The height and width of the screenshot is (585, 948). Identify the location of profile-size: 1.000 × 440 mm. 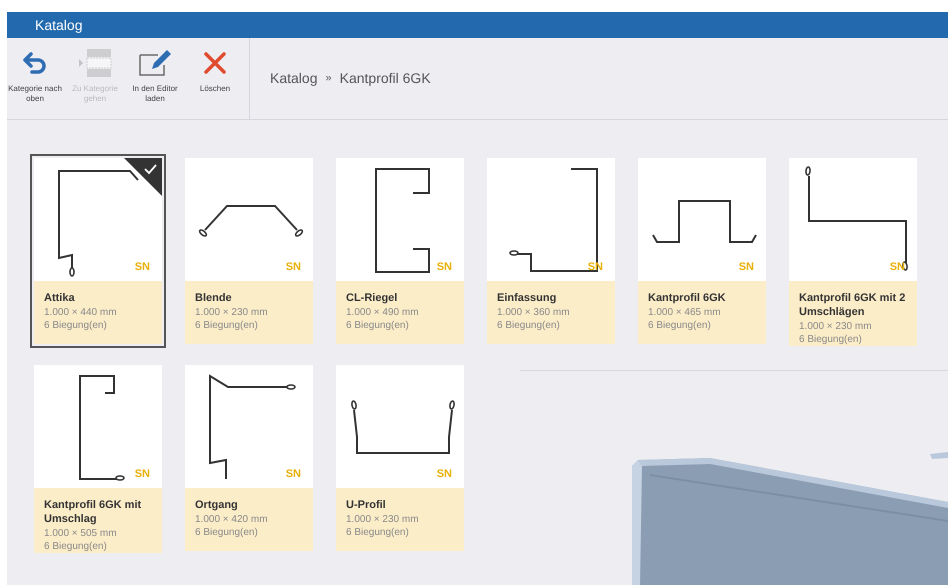
(81, 312).